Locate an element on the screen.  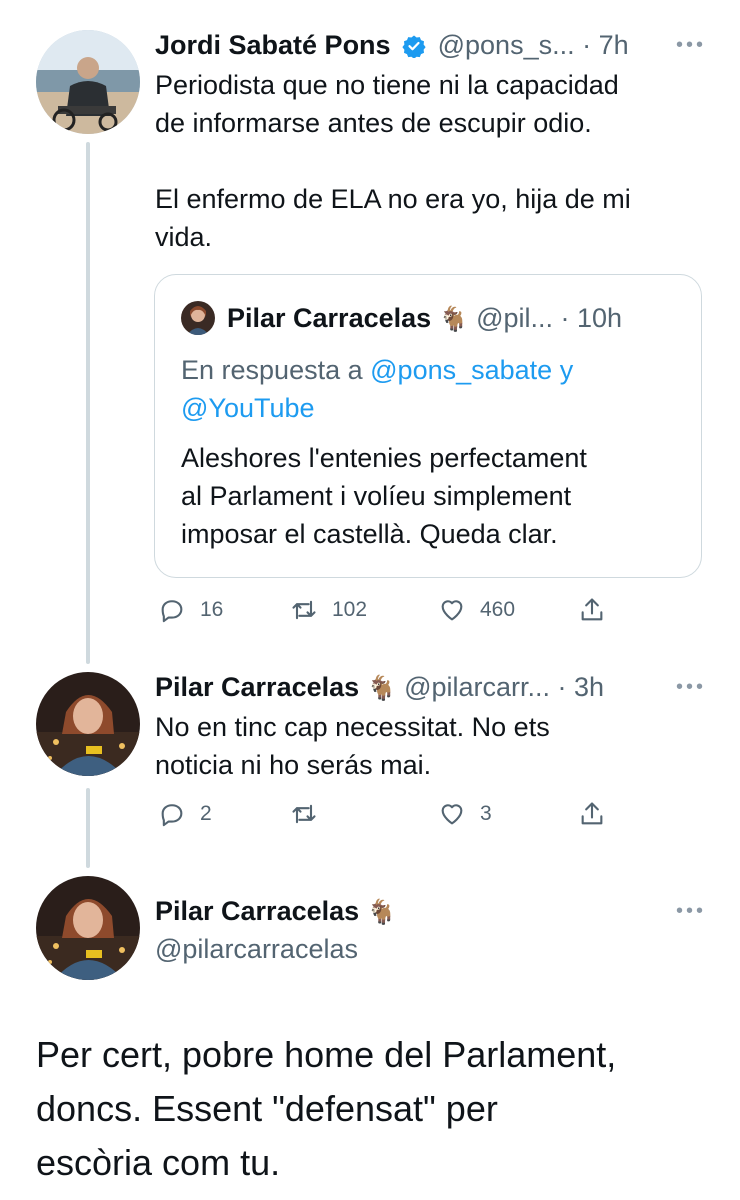
tweet1-text-line: de informarse antes de escupir odio. is located at coordinates (373, 123).